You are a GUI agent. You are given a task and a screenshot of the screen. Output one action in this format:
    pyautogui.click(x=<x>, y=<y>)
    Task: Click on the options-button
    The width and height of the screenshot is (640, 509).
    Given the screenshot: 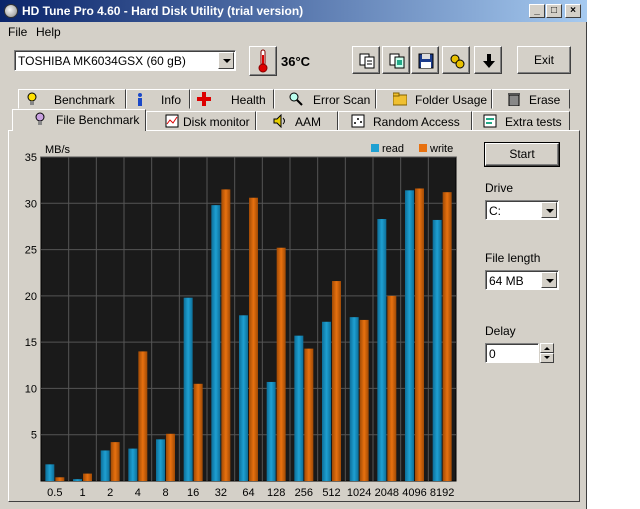 What is the action you would take?
    pyautogui.click(x=456, y=60)
    